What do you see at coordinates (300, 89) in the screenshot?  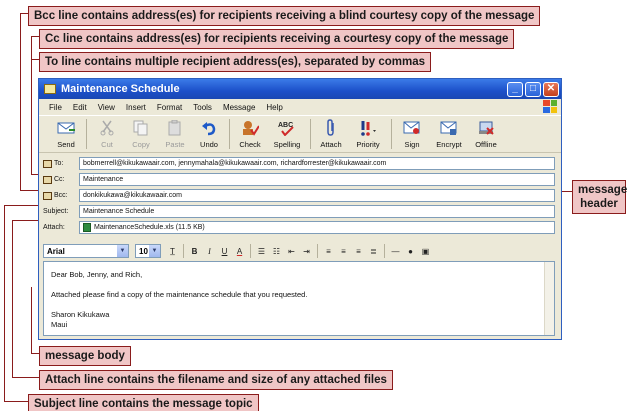 I see `title-bar: Maintenance Schedule _ □ ✕` at bounding box center [300, 89].